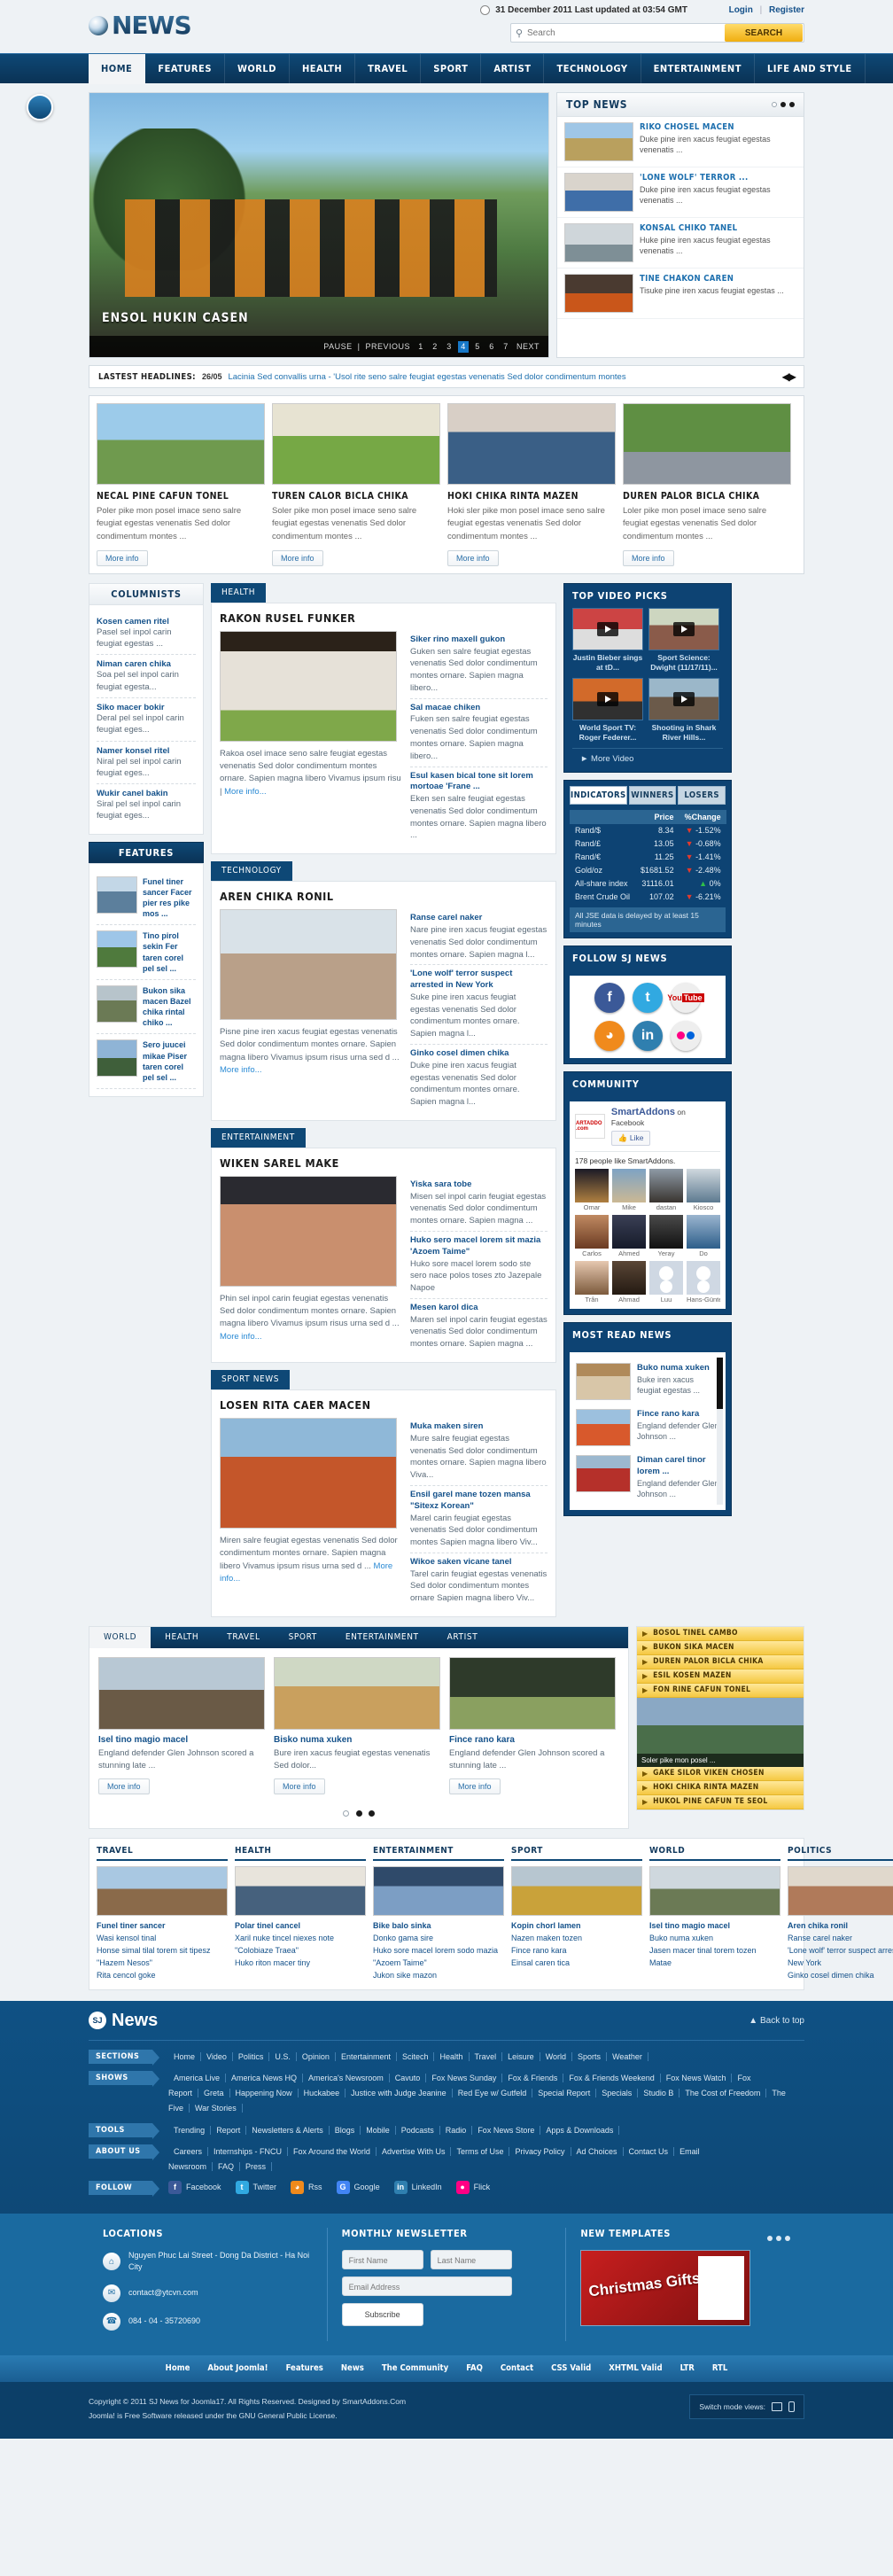 This screenshot has height=2576, width=893. I want to click on top-news-item-title: TINE CHAKON CAREN, so click(712, 279).